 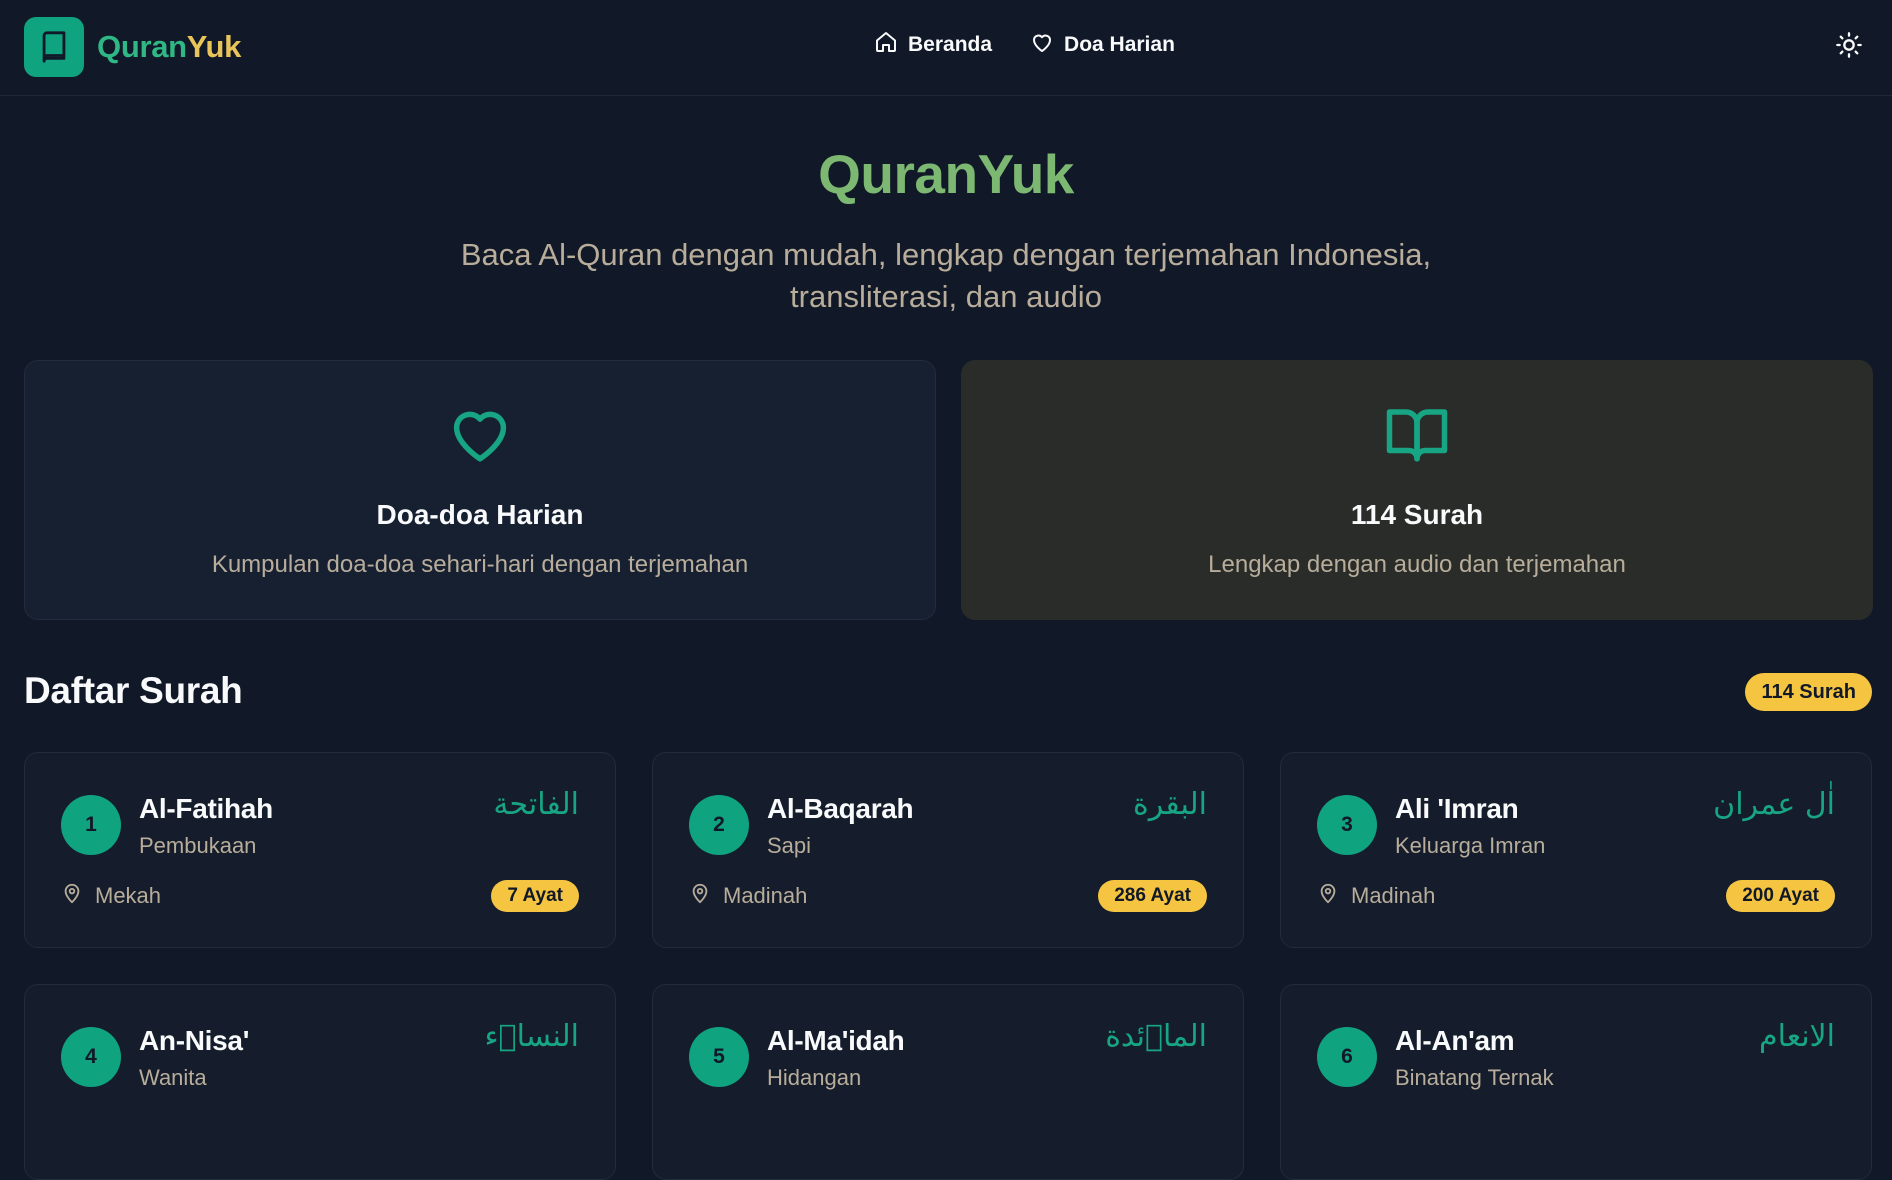 I want to click on surah-number: 2, so click(x=719, y=825).